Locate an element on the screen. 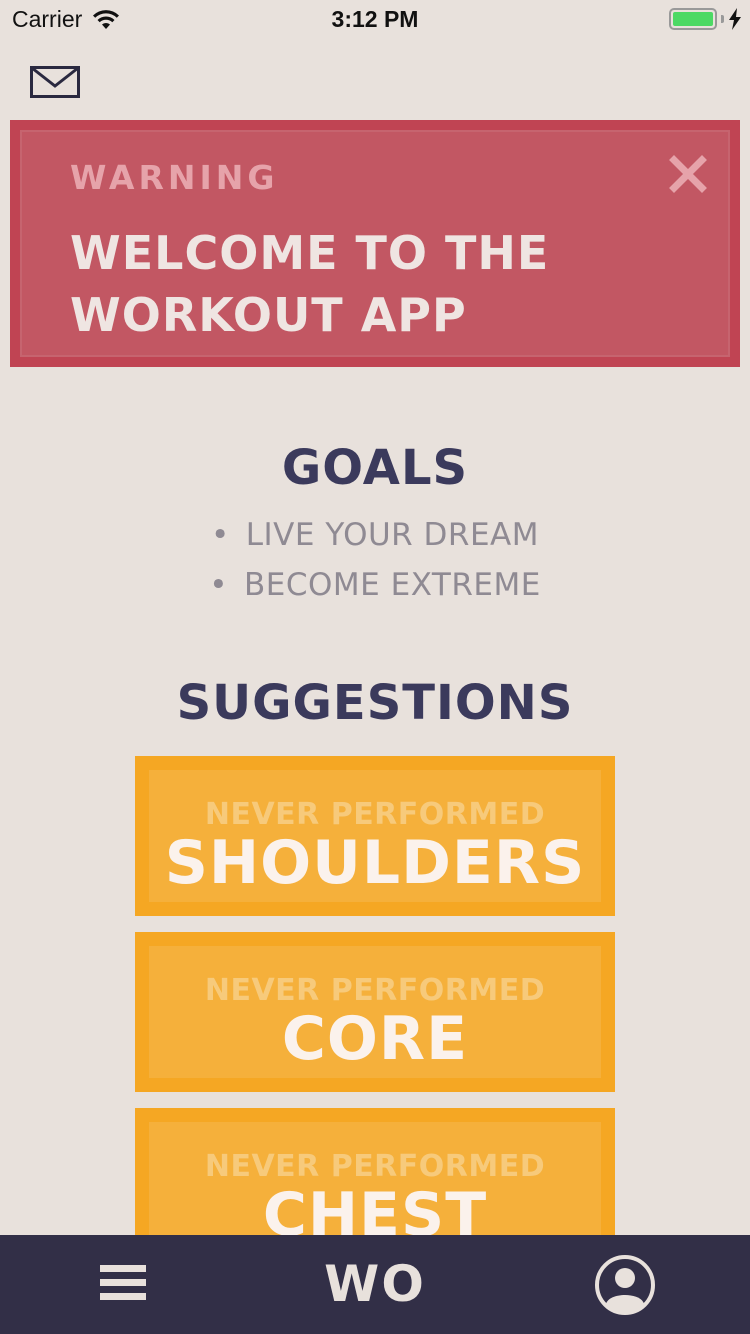  goal-text: LIVE YOUR DREAM is located at coordinates (392, 535).